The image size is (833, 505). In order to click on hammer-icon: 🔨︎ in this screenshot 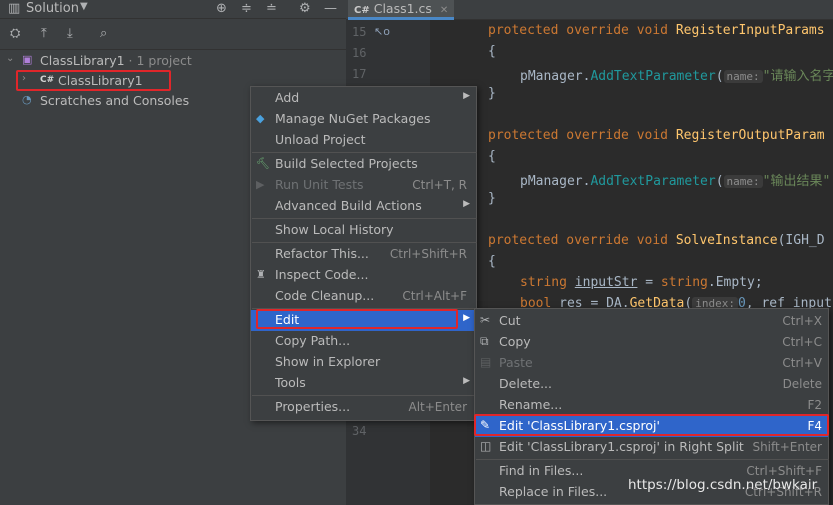, I will do `click(263, 163)`.